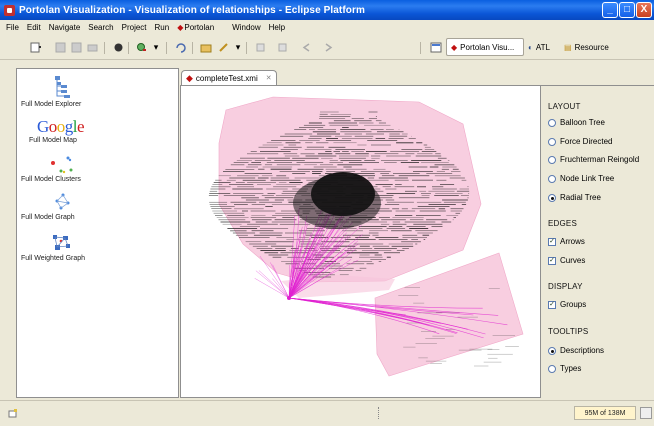  I want to click on radio-force-directed-indicator, so click(552, 141).